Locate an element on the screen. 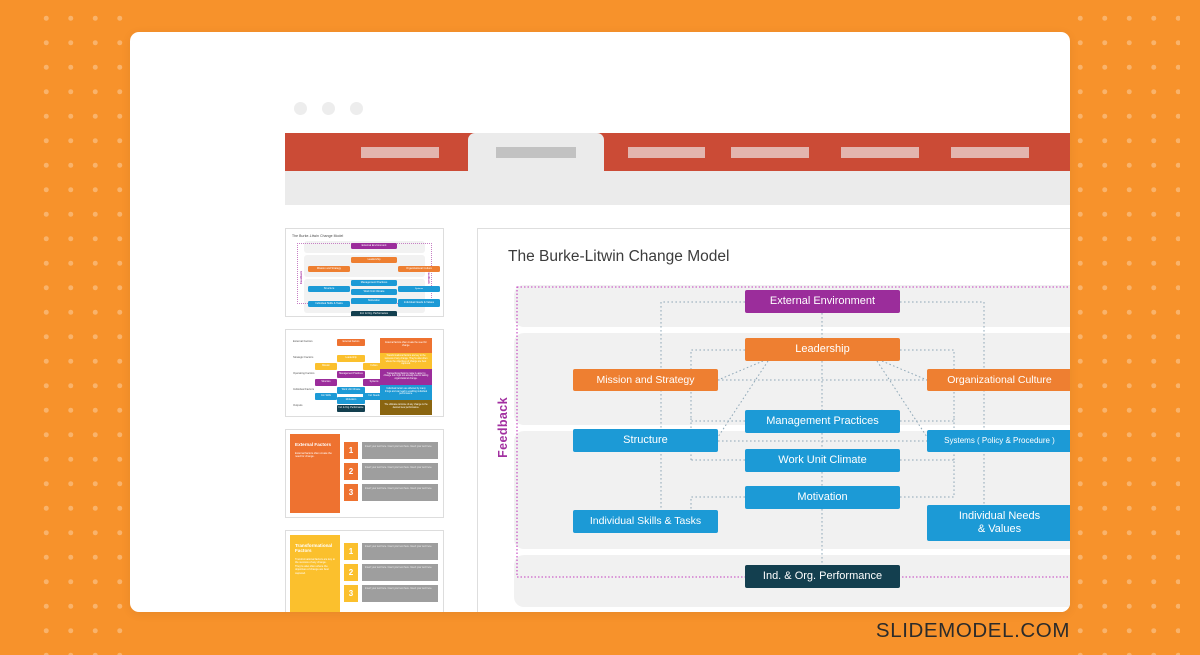 Image resolution: width=1200 pixels, height=655 pixels. node-individual-skills-tasks: Individual Skills & Tasks is located at coordinates (645, 521).